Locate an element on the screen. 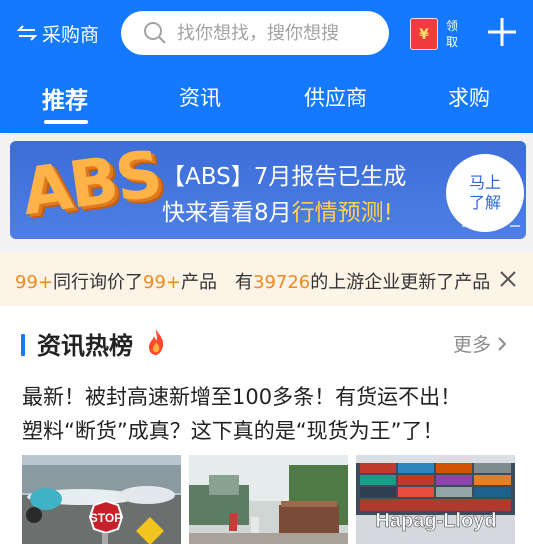  shipping-containers-image: Hapag-Lloyd is located at coordinates (435, 499).